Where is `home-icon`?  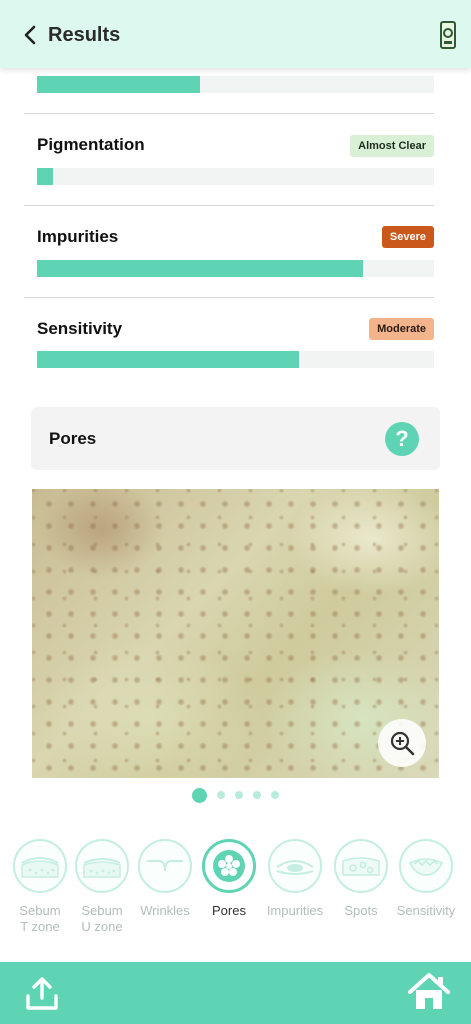
home-icon is located at coordinates (429, 991).